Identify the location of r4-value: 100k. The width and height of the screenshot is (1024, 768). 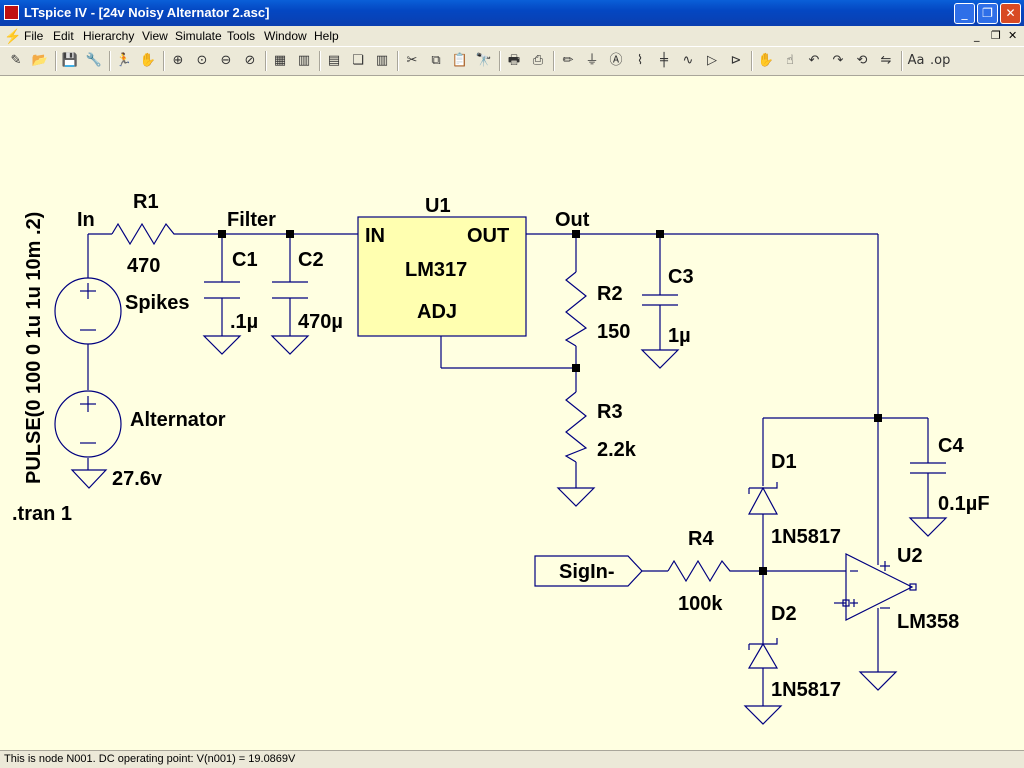
(700, 604).